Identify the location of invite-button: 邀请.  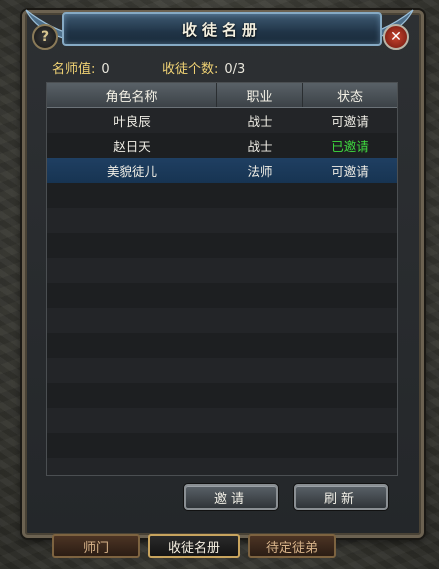
(231, 497).